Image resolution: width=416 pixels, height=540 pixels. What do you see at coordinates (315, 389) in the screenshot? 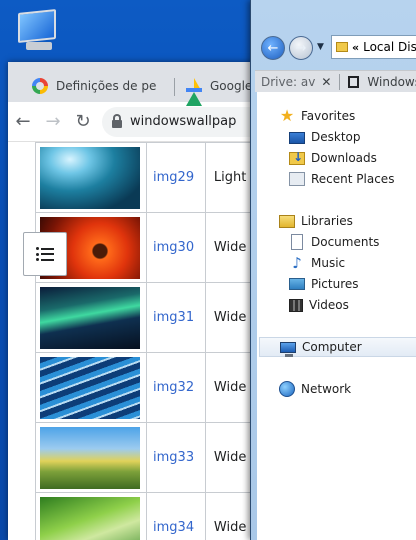
I see `nav-network: Network` at bounding box center [315, 389].